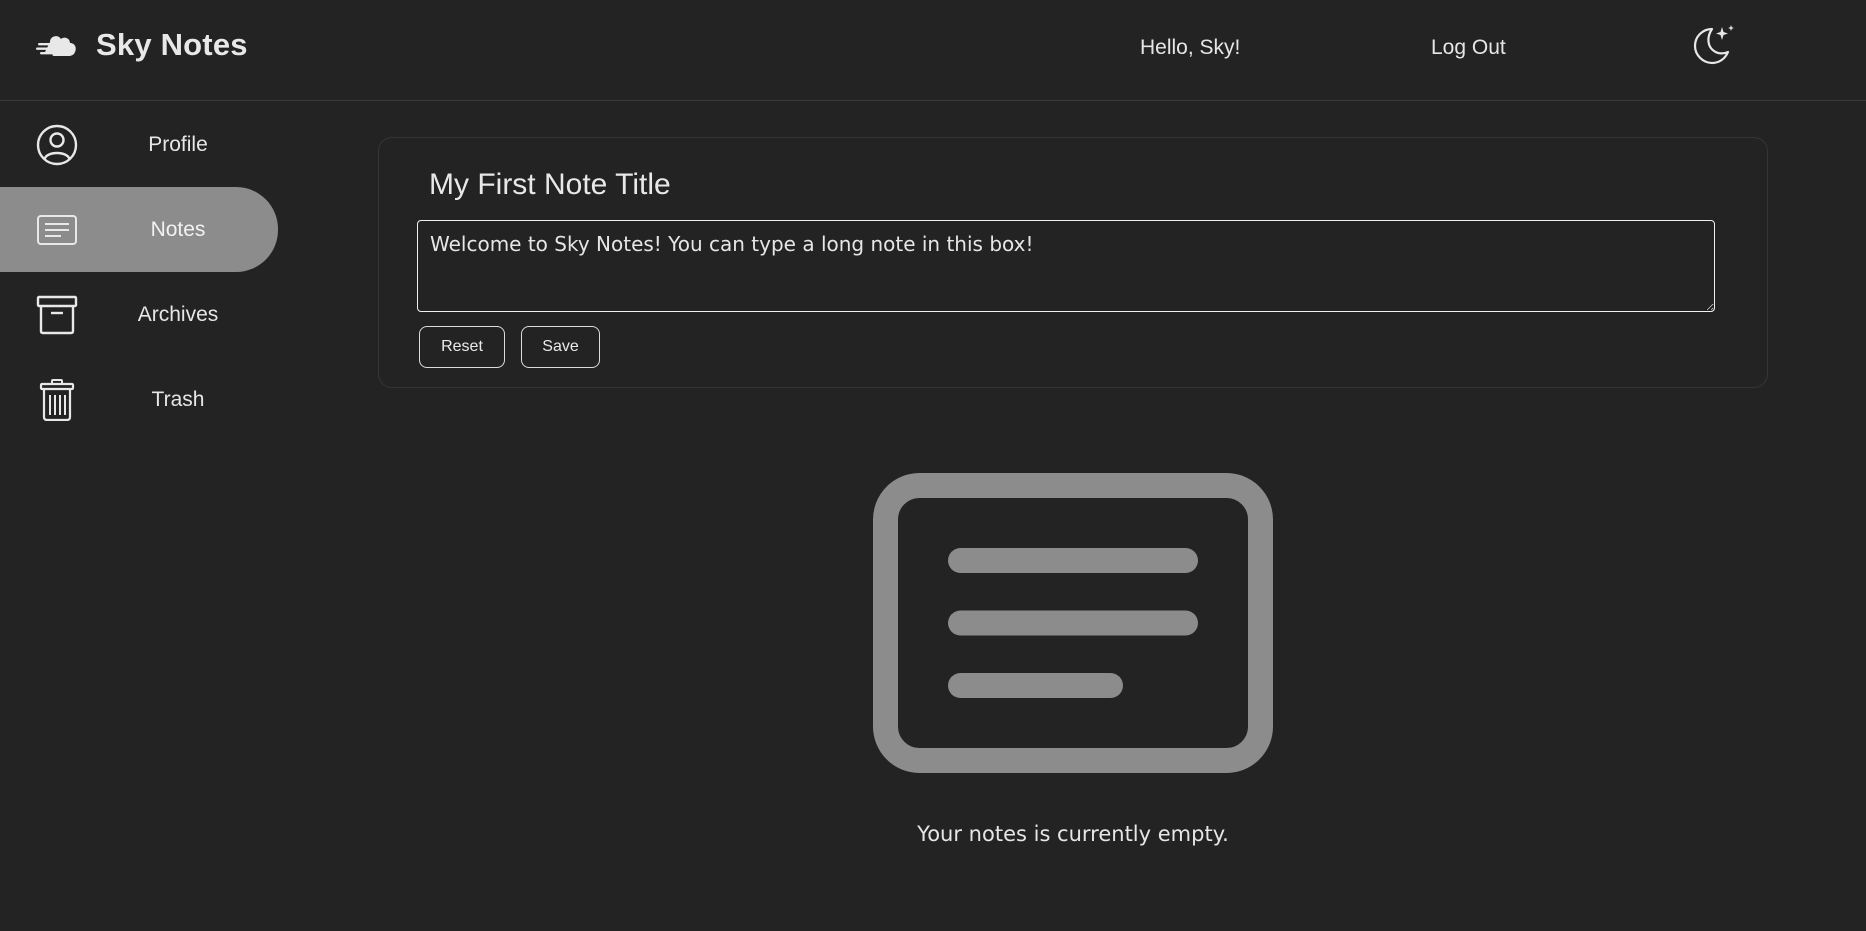 This screenshot has width=1866, height=931. Describe the element at coordinates (550, 185) in the screenshot. I see `note-title-input: My First Note Title` at that location.